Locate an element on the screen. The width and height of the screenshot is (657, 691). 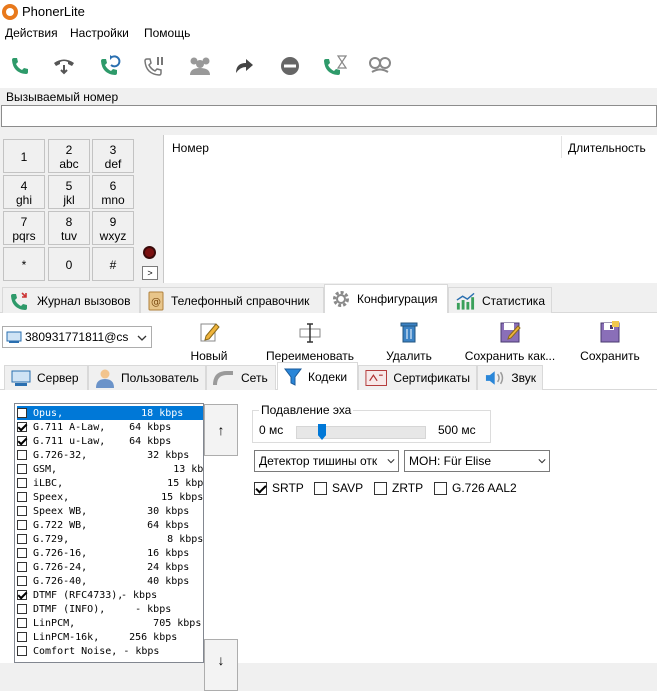
codec-row: Speex, 15 kbps is located at coordinates (110, 497).